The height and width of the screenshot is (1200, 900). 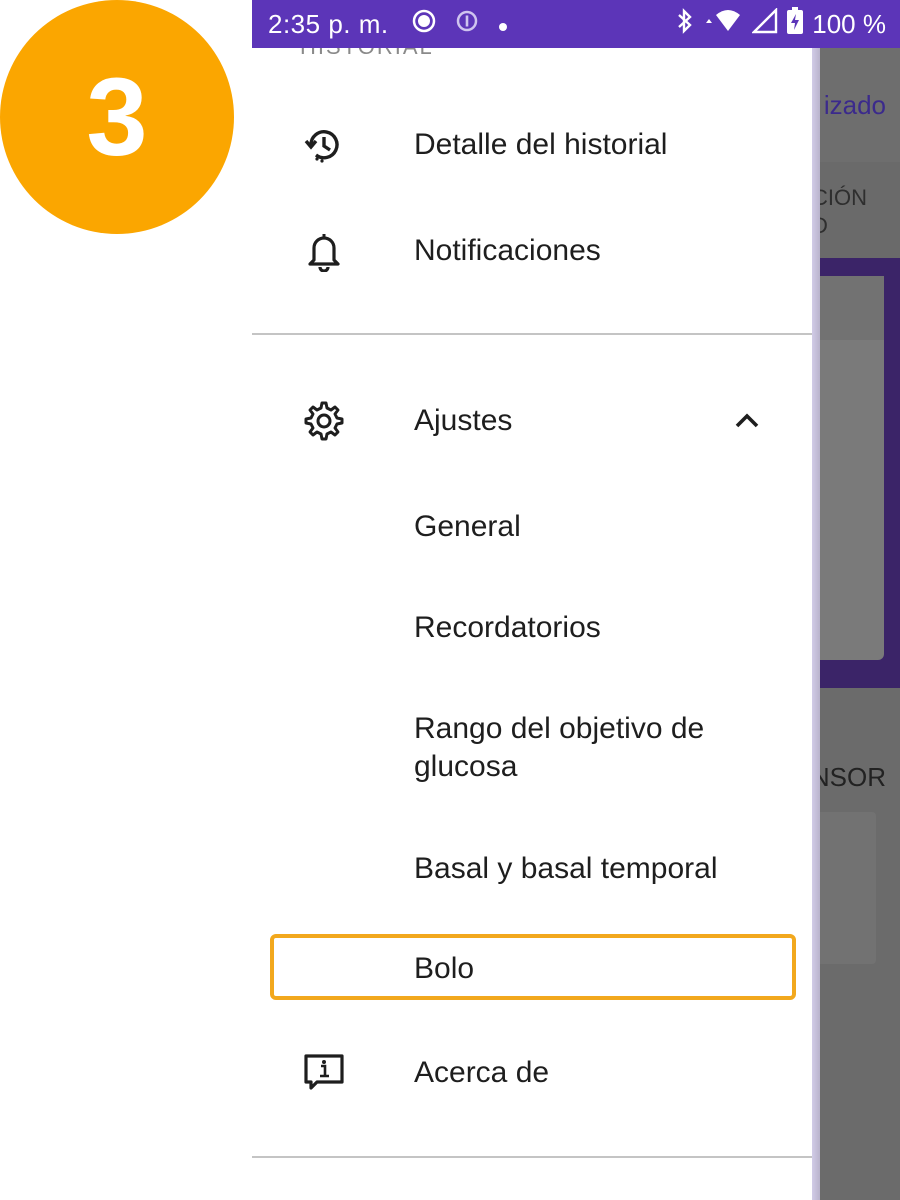 What do you see at coordinates (849, 23) in the screenshot?
I see `battery-percent: 100 %` at bounding box center [849, 23].